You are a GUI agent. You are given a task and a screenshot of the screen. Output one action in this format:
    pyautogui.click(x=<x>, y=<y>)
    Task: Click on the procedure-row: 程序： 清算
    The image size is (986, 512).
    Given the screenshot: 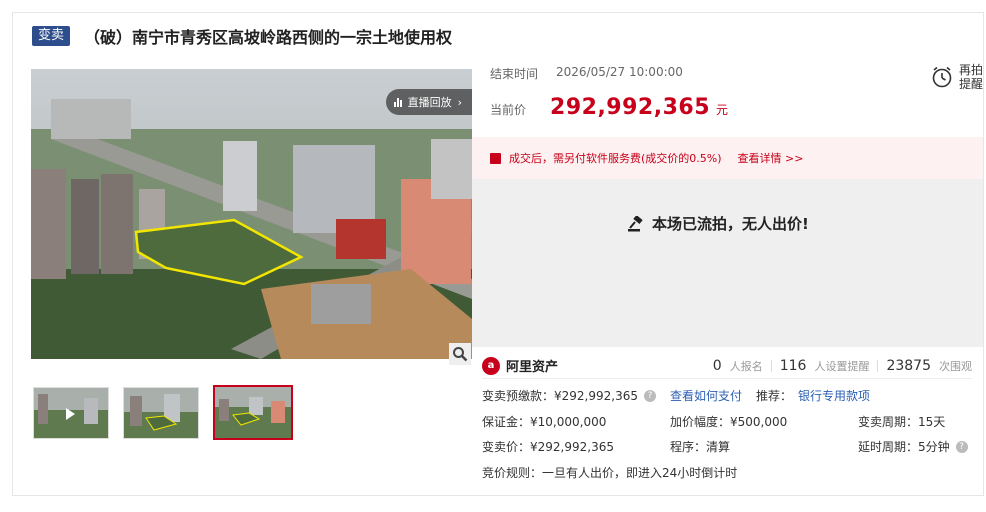 What is the action you would take?
    pyautogui.click(x=700, y=446)
    